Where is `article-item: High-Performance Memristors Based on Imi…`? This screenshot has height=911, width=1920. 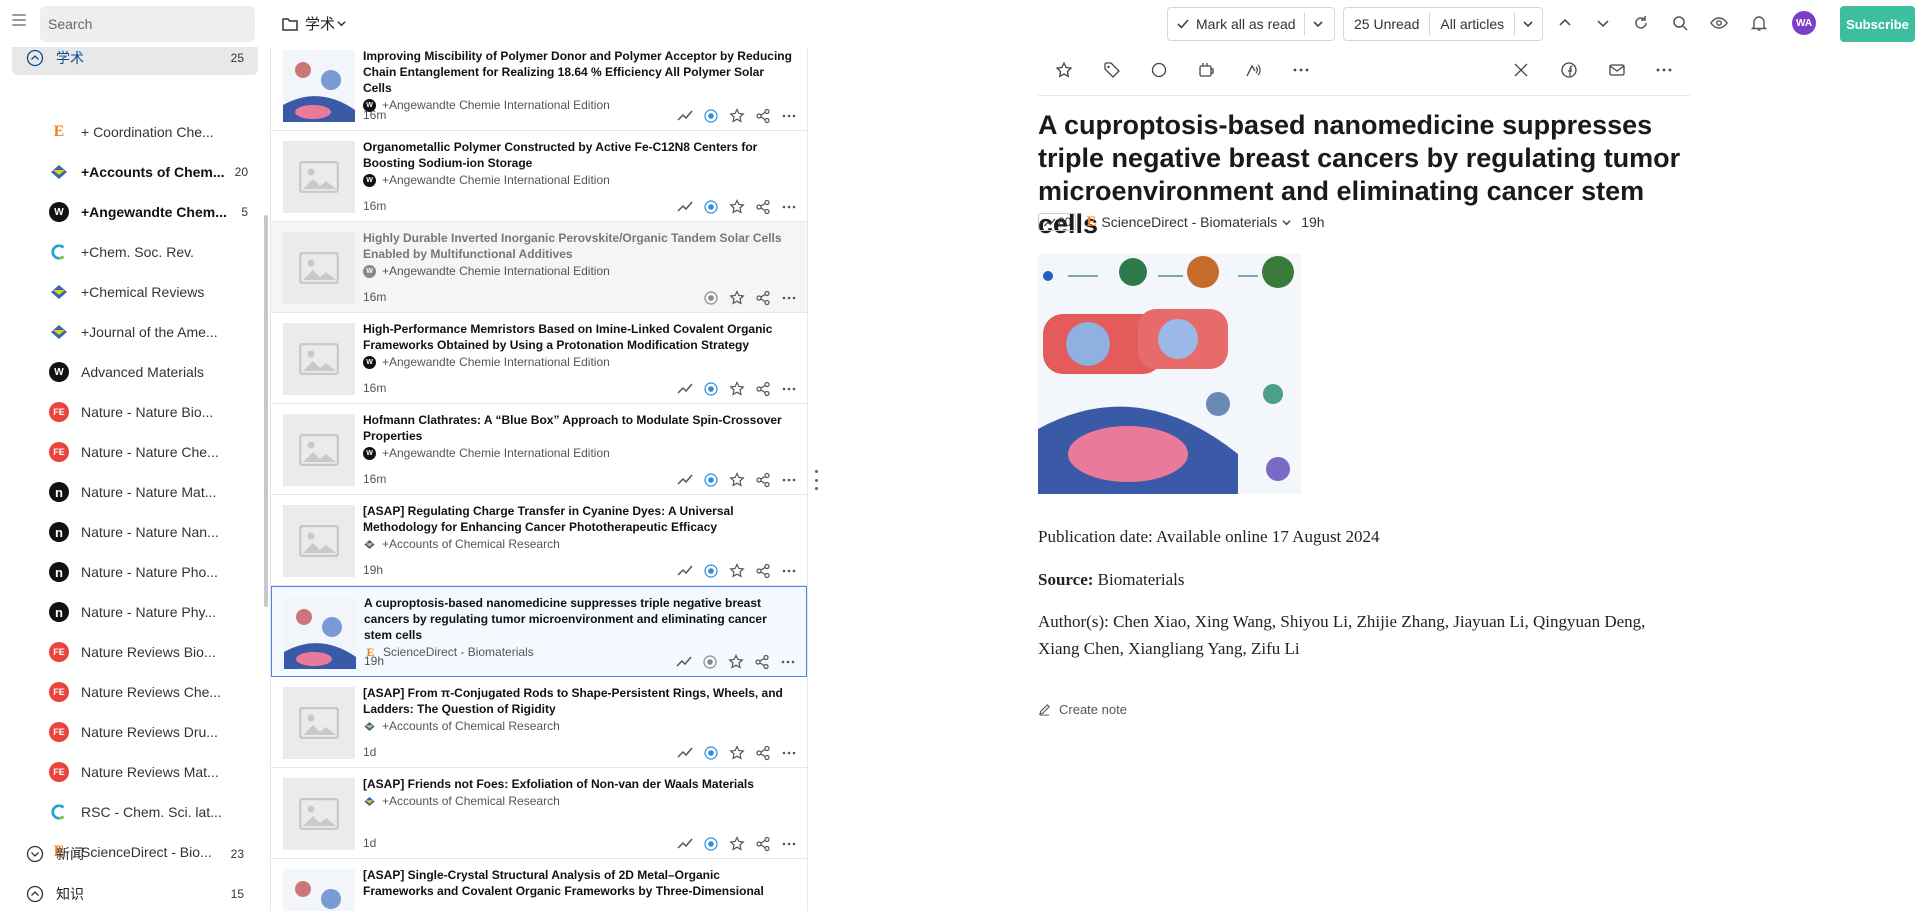
article-item: High-Performance Memristors Based on Imi… is located at coordinates (539, 358).